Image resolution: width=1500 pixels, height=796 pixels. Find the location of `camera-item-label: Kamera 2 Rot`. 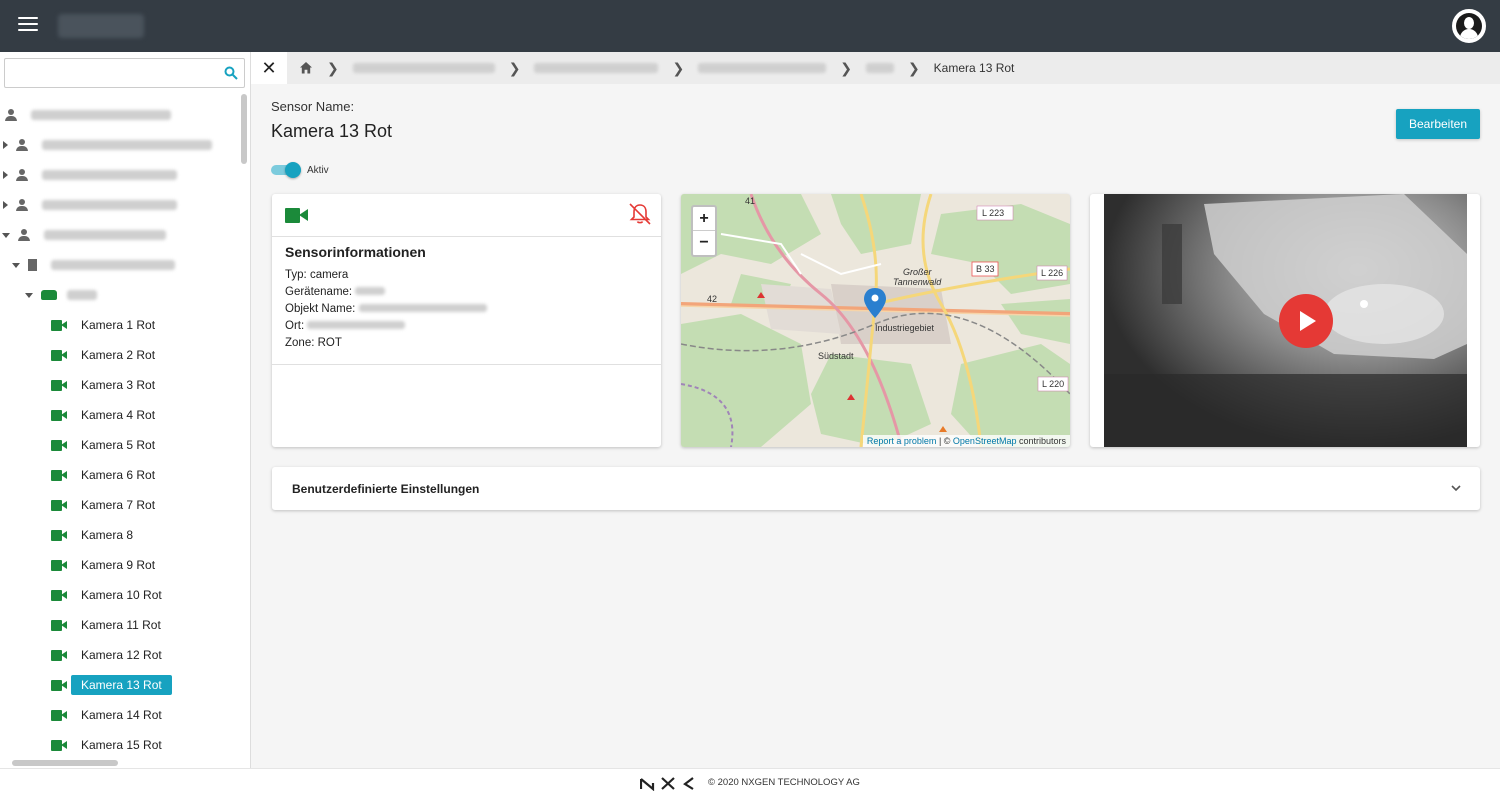

camera-item-label: Kamera 2 Rot is located at coordinates (118, 355).